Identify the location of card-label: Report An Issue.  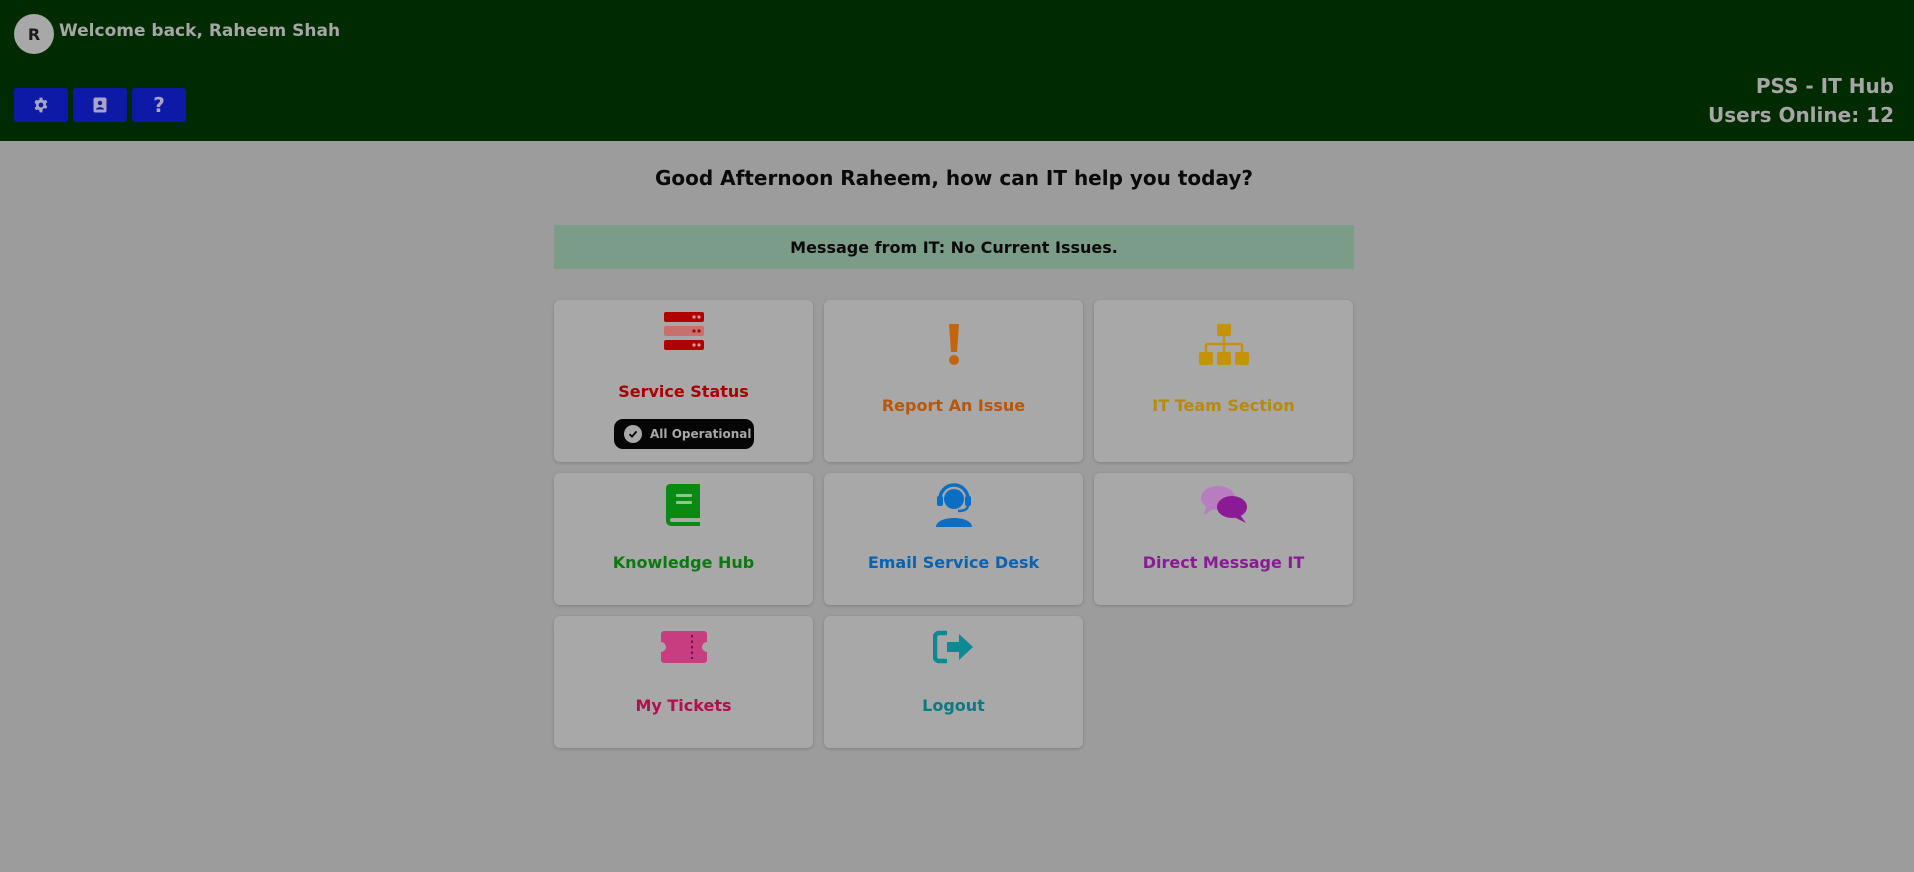
(953, 405).